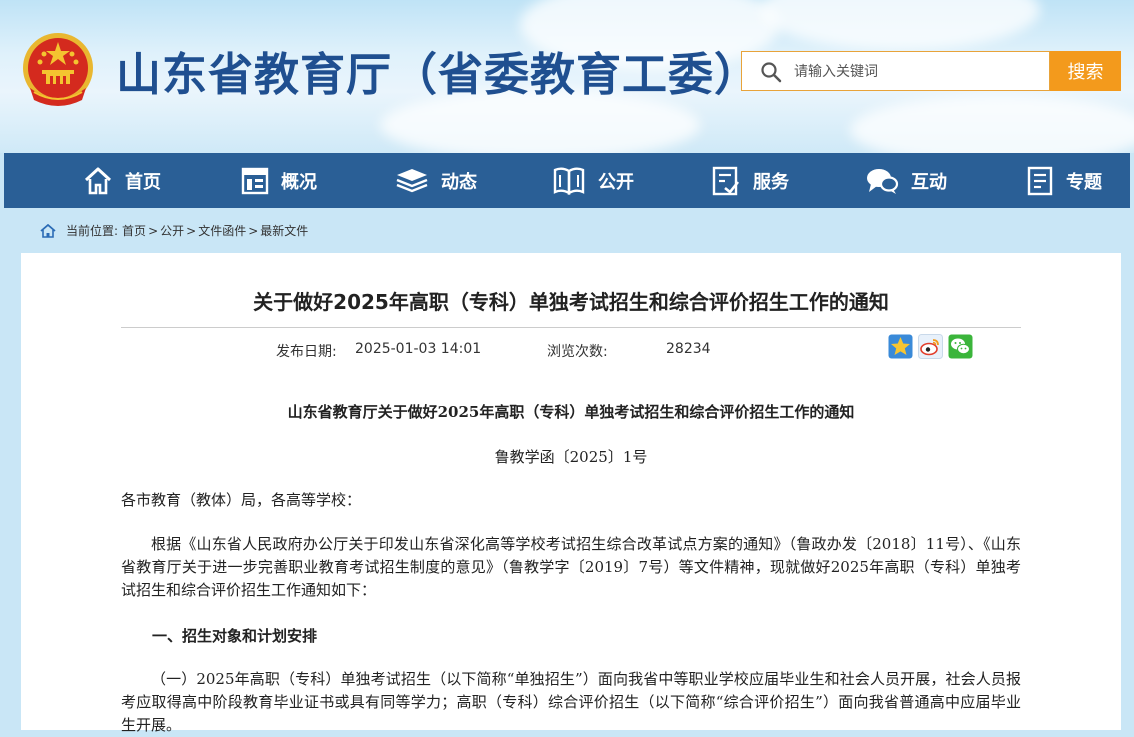  Describe the element at coordinates (279, 180) in the screenshot. I see `nav-item-overview: 概况` at that location.